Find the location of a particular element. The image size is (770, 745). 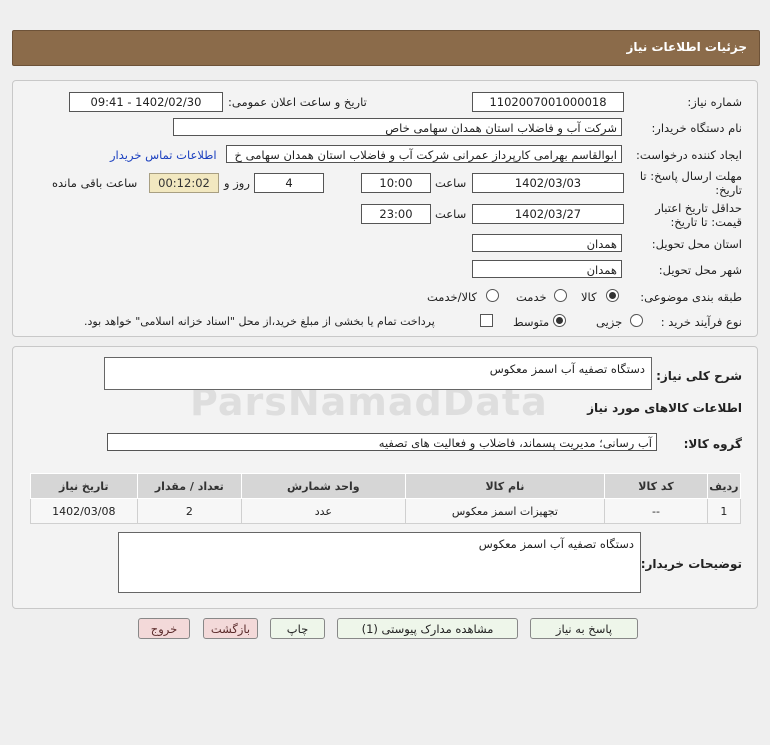

validity-label-2: قیمت: تا تاریخ: is located at coordinates (706, 222).